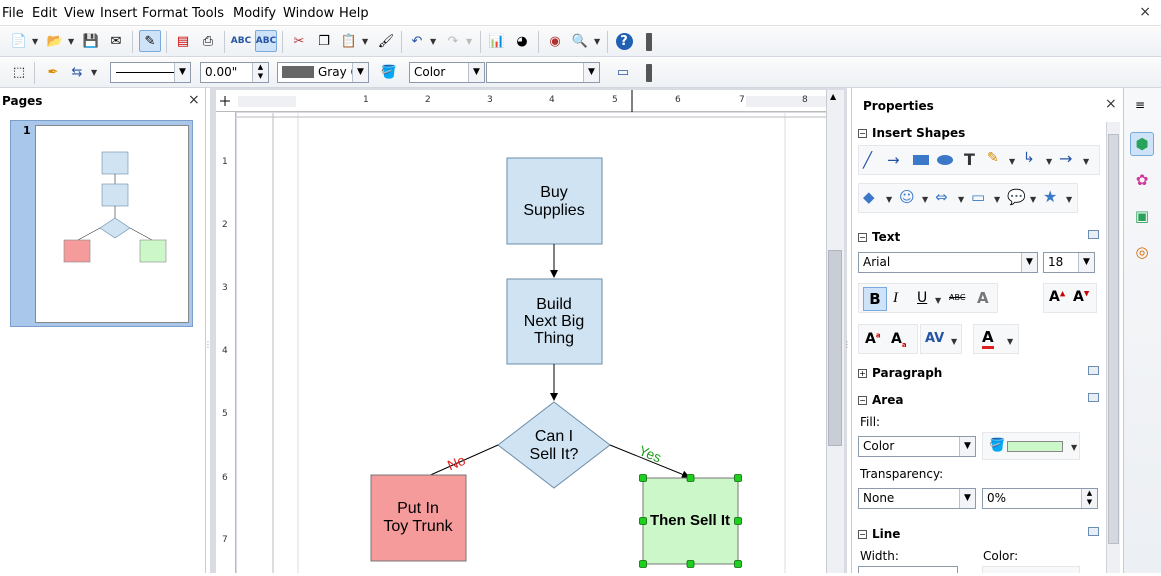  Describe the element at coordinates (19, 41) in the screenshot. I see `new-document-icon: 📄` at that location.